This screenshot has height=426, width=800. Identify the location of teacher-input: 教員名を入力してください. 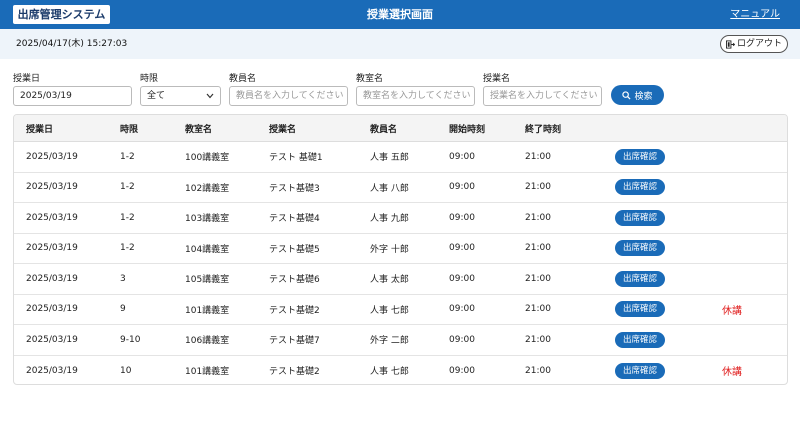
(288, 96).